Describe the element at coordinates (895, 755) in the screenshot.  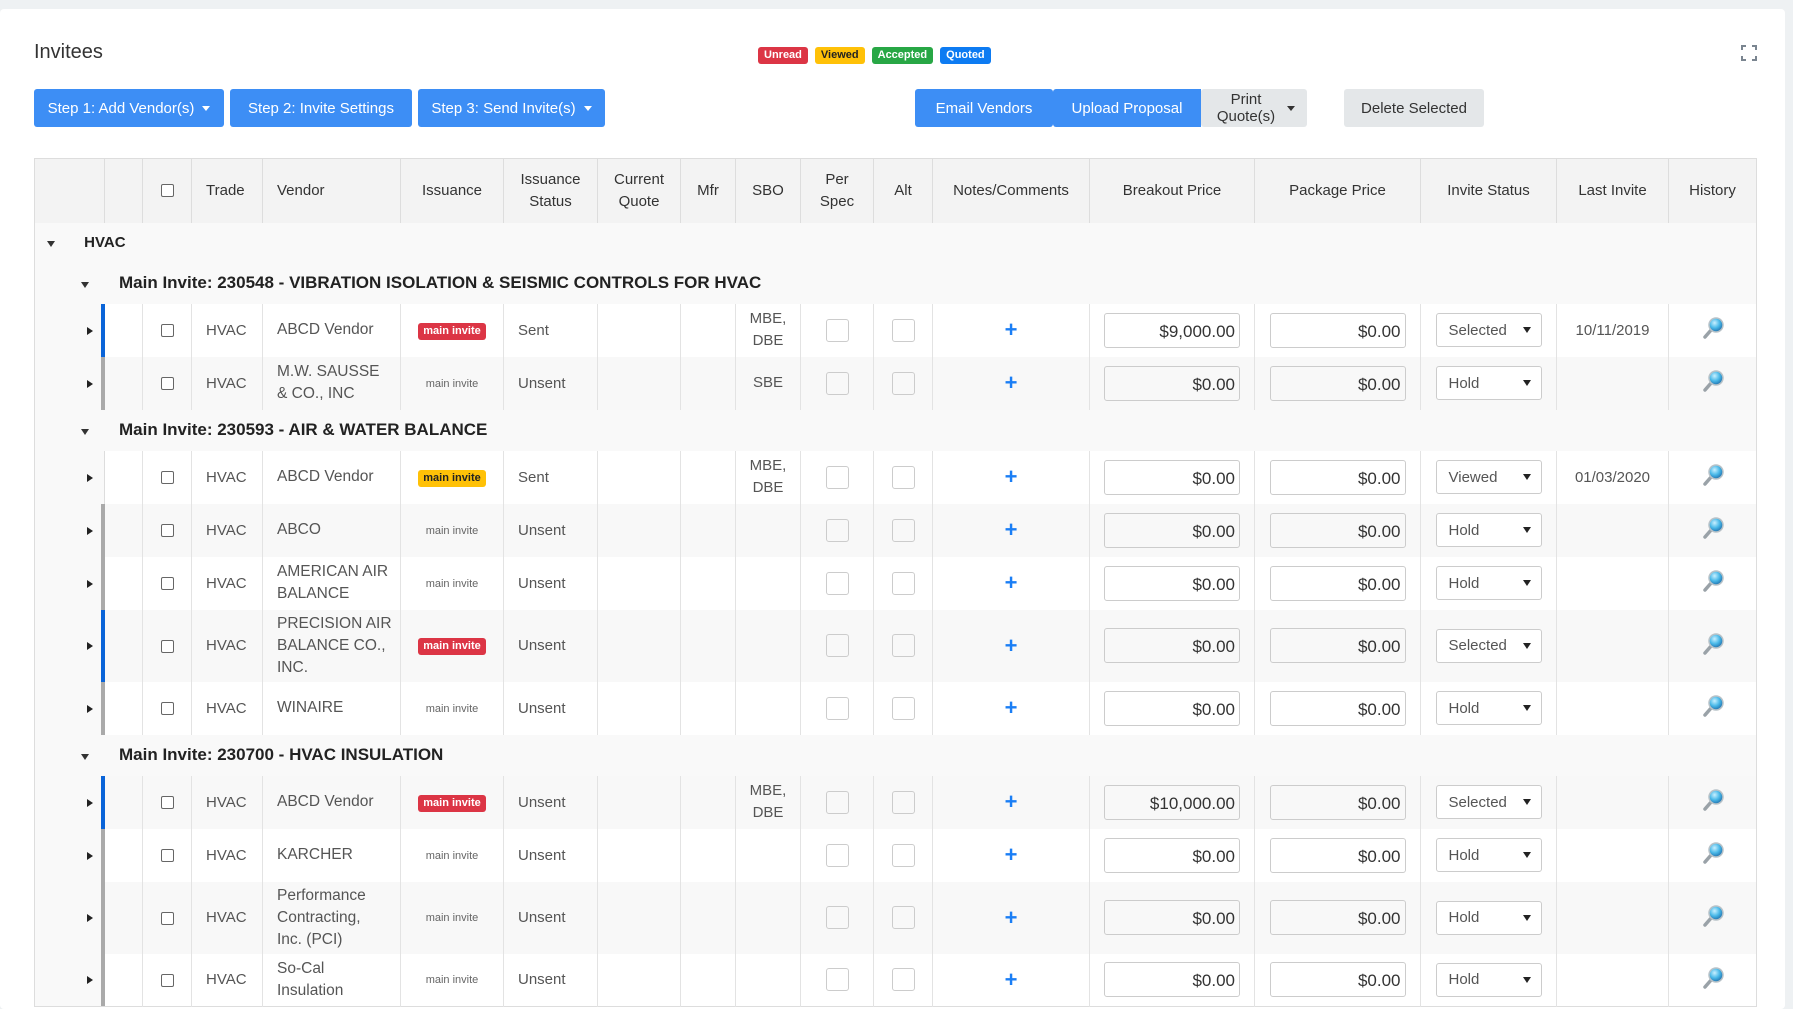
I see `invite-group-row: Main Invite: 230700 - HVAC INSULATION` at that location.